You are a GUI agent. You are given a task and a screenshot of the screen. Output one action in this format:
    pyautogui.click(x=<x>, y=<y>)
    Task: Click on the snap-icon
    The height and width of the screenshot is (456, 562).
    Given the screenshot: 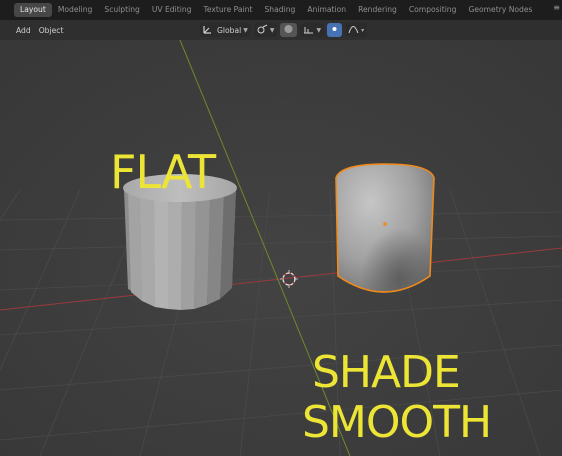 What is the action you would take?
    pyautogui.click(x=262, y=30)
    